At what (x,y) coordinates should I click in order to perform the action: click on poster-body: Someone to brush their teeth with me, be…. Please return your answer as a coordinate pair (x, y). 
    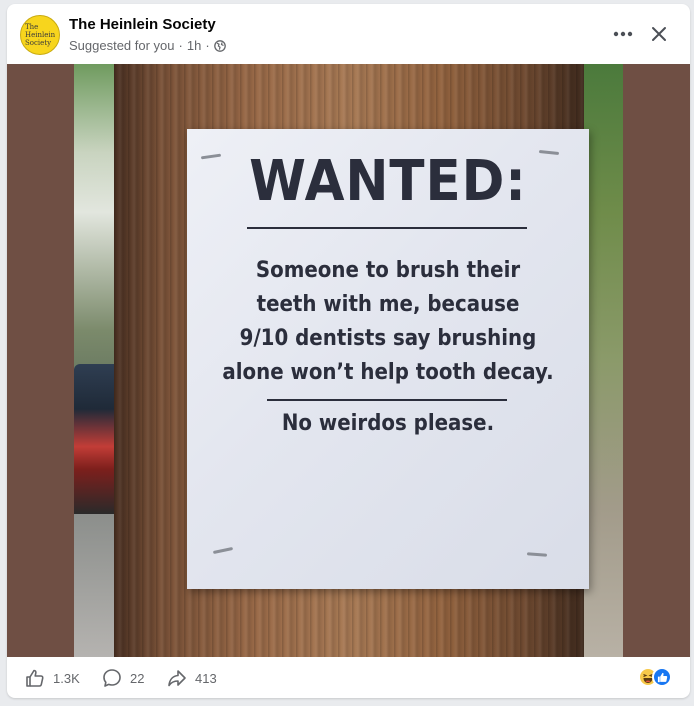
    Looking at the image, I should click on (388, 322).